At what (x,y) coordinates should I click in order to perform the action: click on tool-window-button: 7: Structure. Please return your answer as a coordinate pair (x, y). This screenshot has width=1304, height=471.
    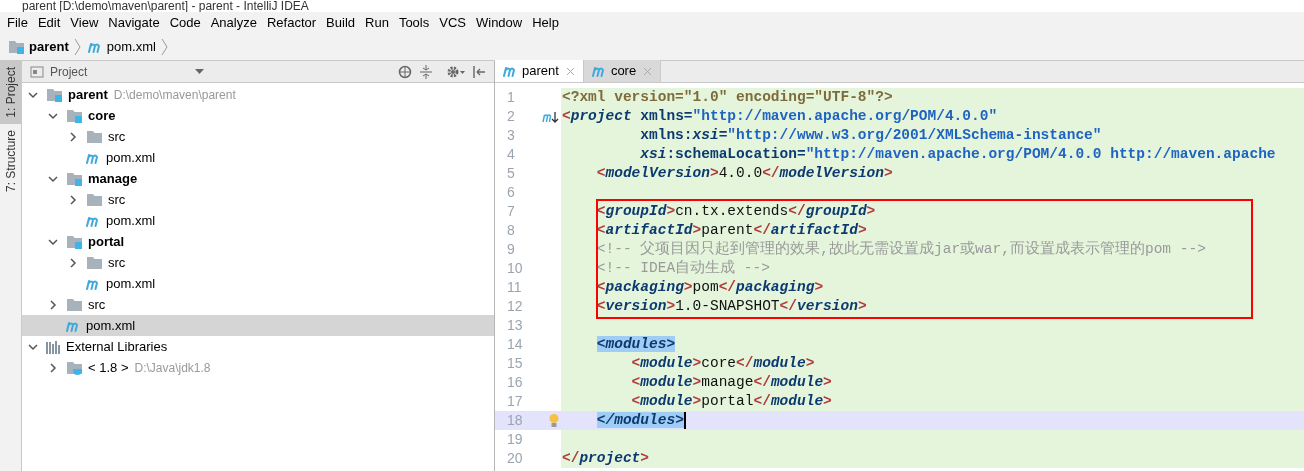
    Looking at the image, I should click on (10, 160).